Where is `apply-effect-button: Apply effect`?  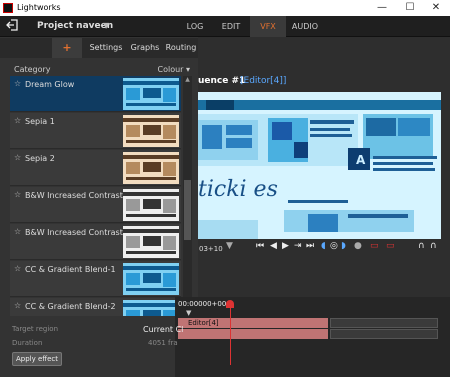 apply-effect-button: Apply effect is located at coordinates (37, 359).